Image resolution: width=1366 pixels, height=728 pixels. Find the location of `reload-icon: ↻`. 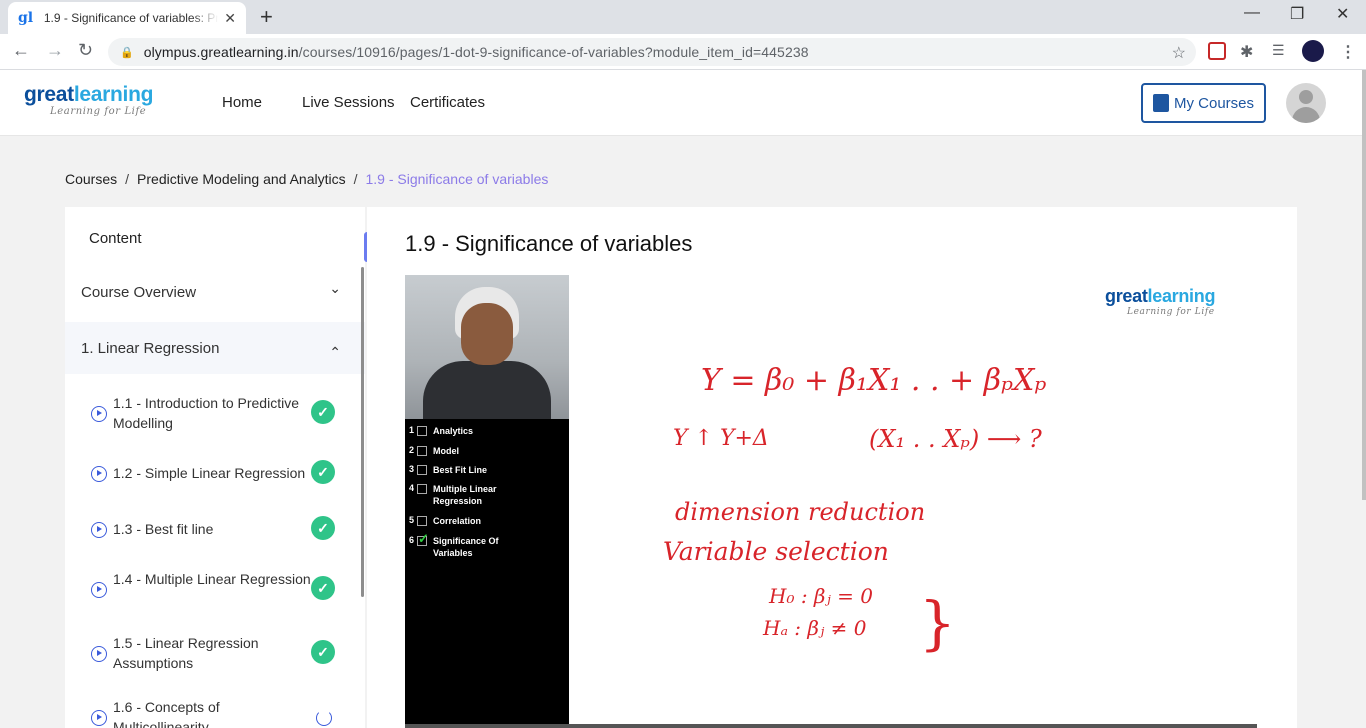

reload-icon: ↻ is located at coordinates (85, 50).